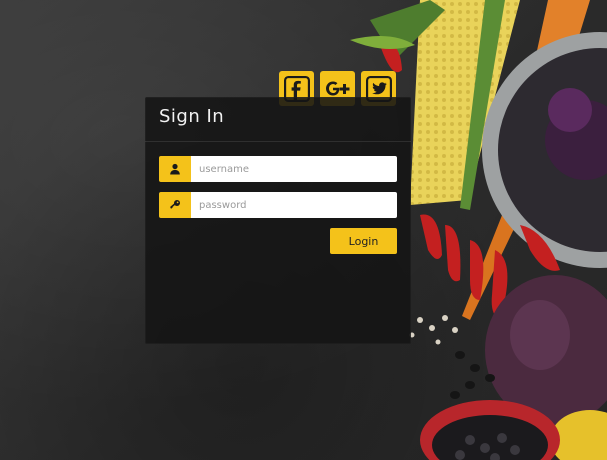 This screenshot has width=607, height=460. I want to click on key-icon, so click(175, 205).